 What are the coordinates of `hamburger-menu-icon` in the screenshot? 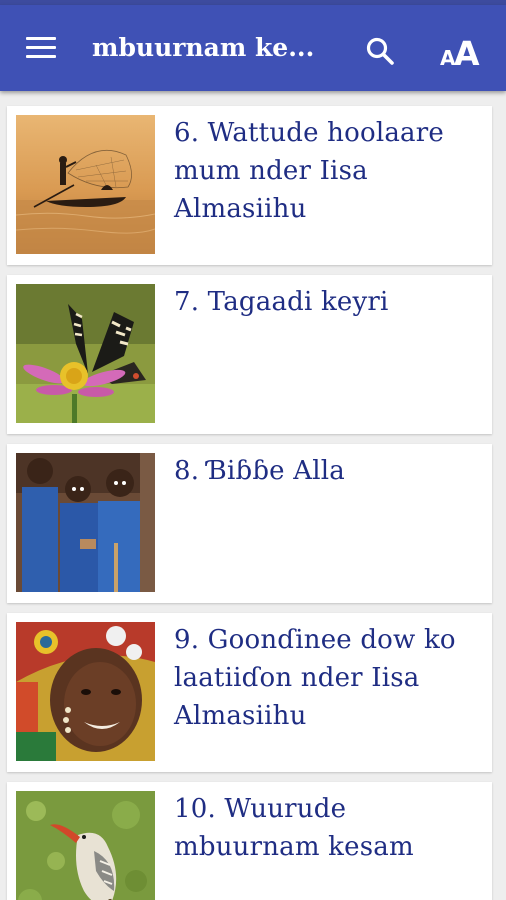 It's located at (44, 50).